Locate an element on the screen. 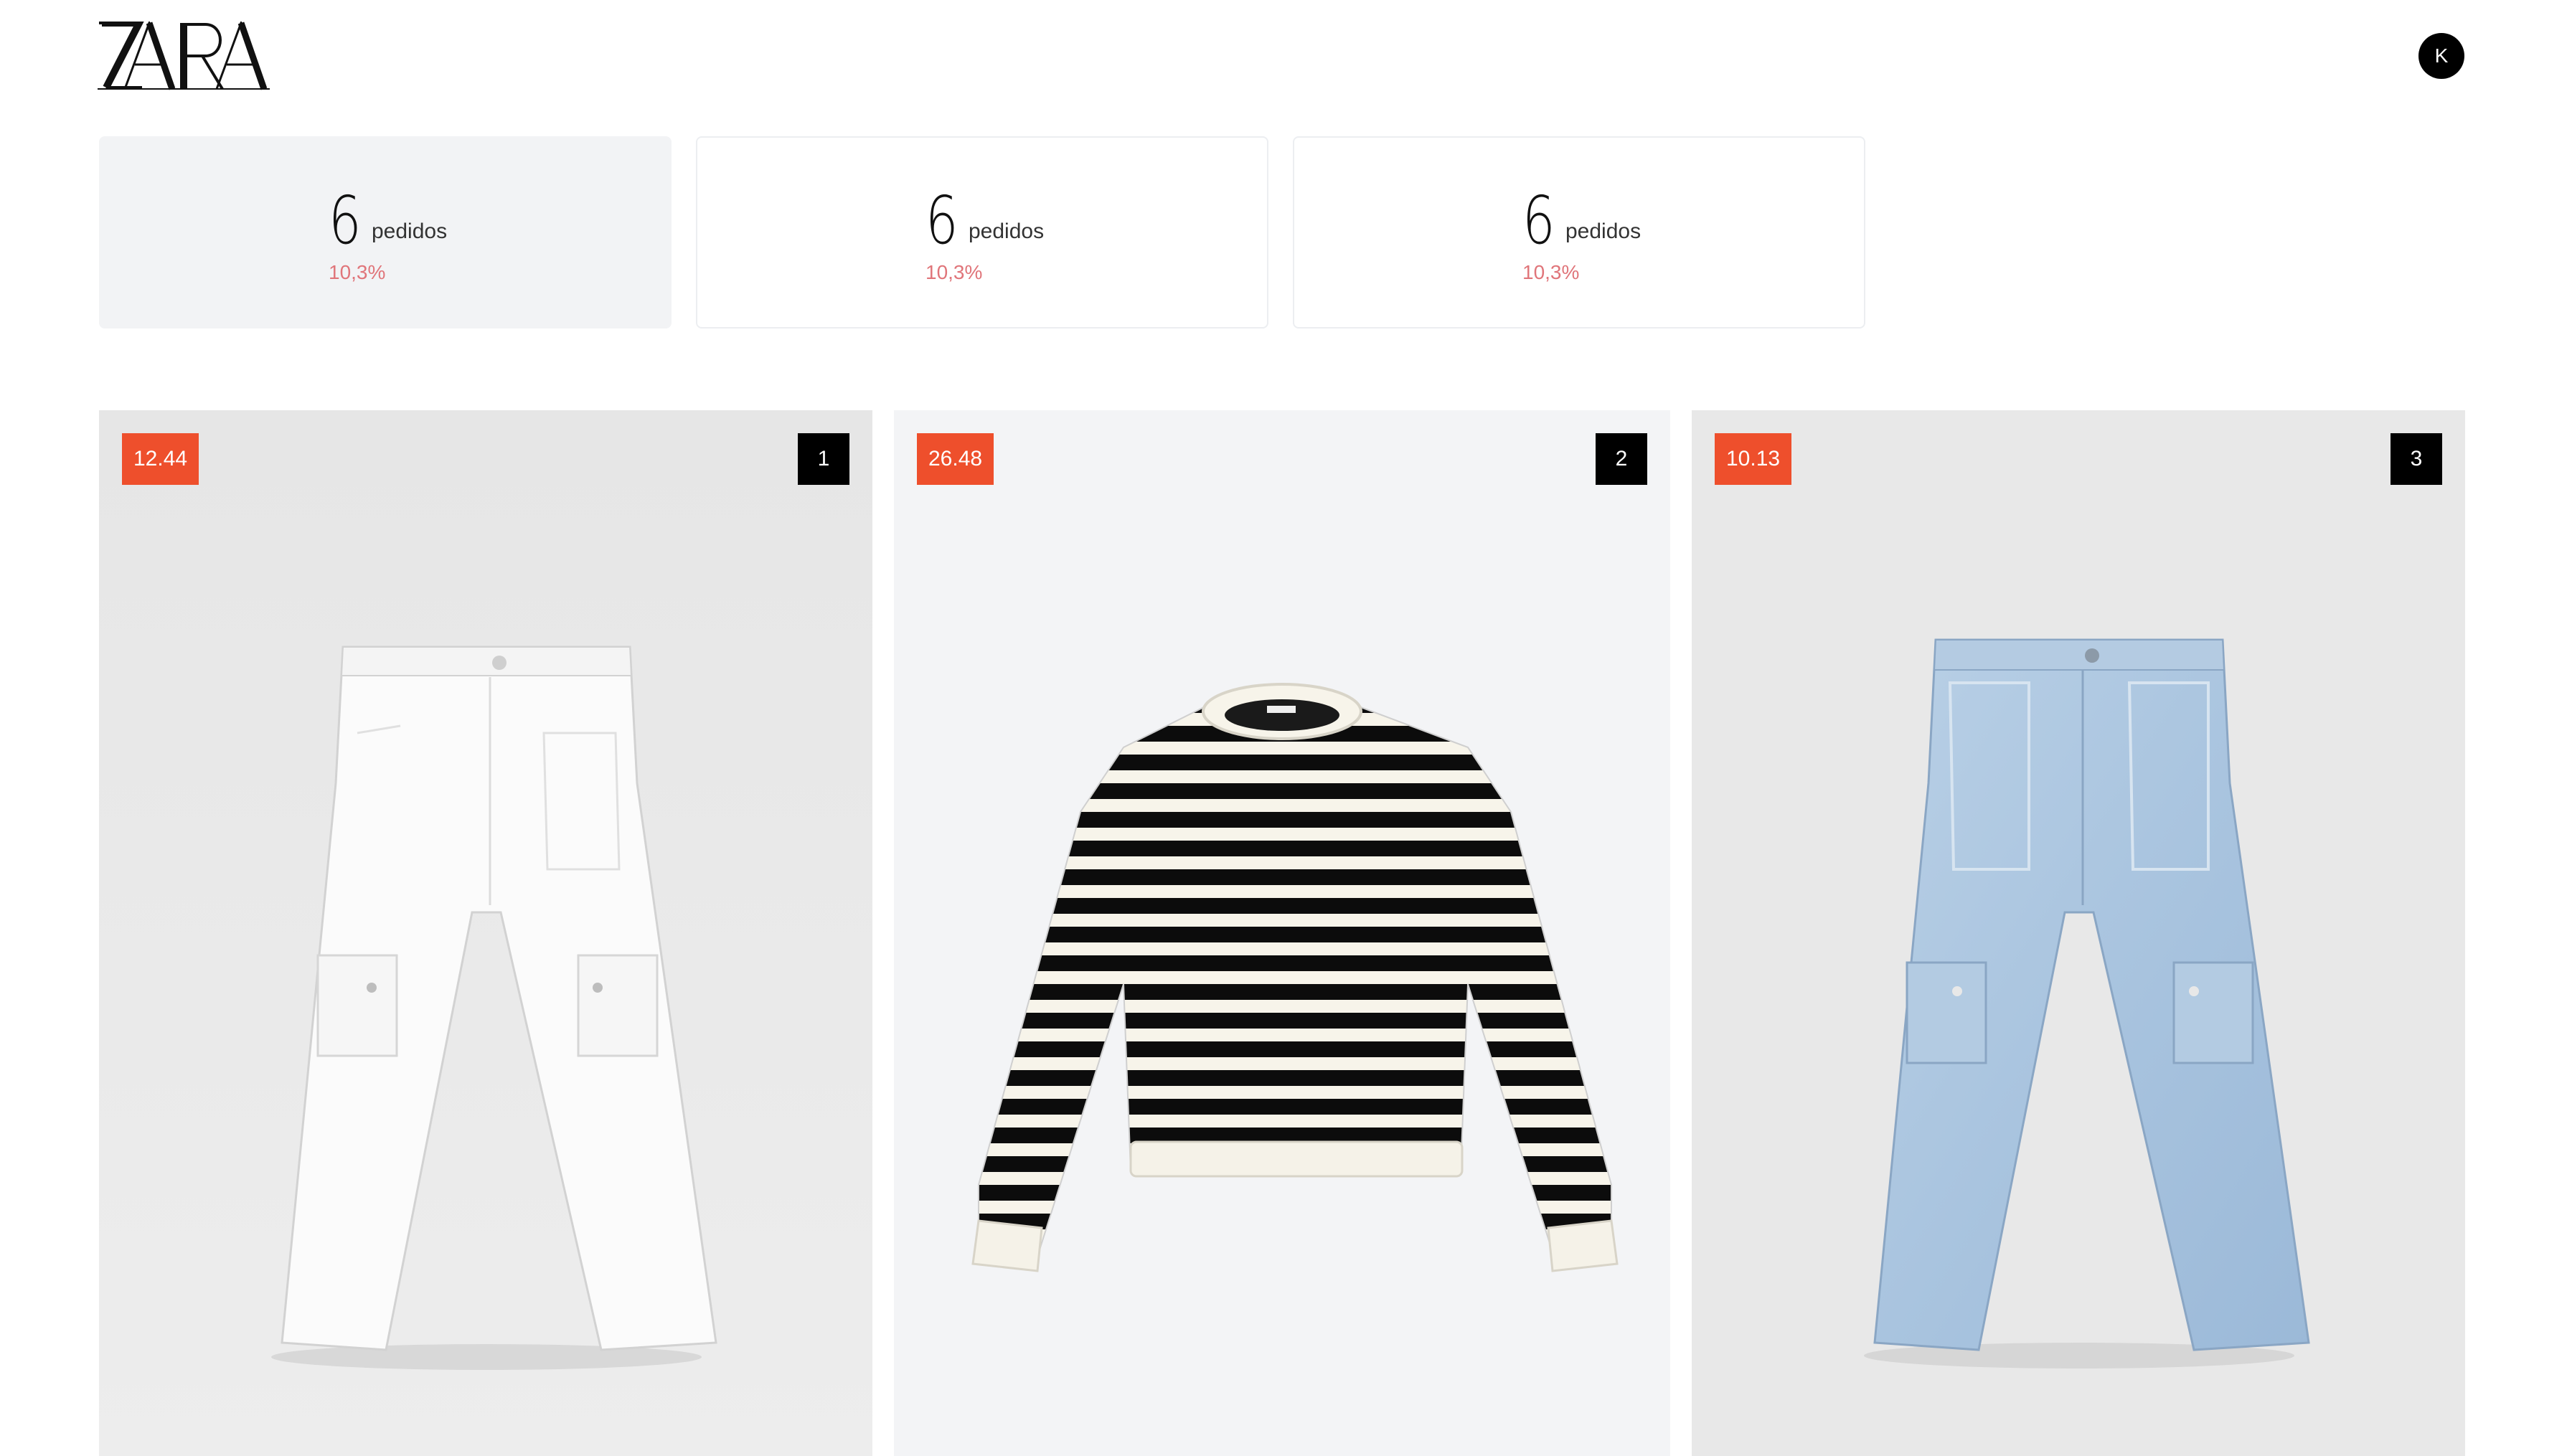  zara-logo is located at coordinates (184, 56).